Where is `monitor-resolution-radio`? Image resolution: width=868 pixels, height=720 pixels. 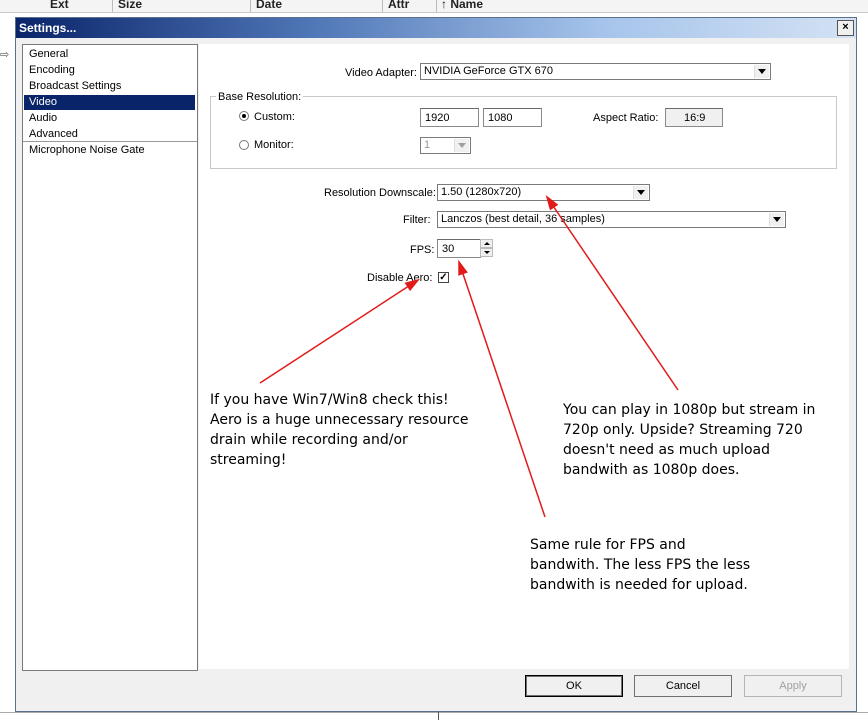 monitor-resolution-radio is located at coordinates (244, 145).